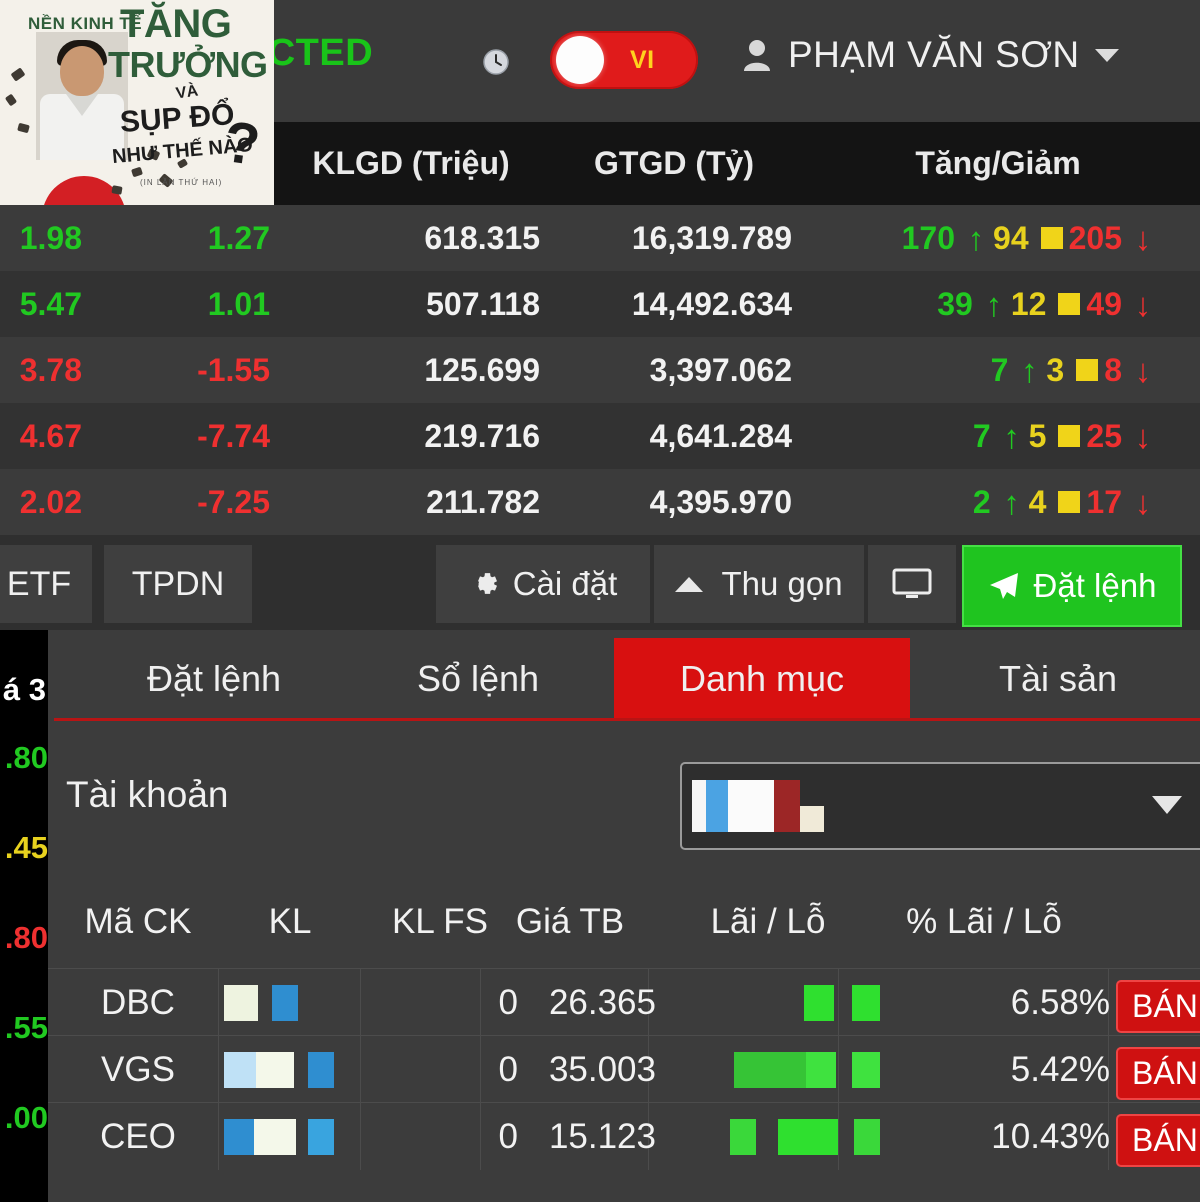  Describe the element at coordinates (984, 921) in the screenshot. I see `column-header-pct-lai-lo: % Lãi / Lỗ` at that location.